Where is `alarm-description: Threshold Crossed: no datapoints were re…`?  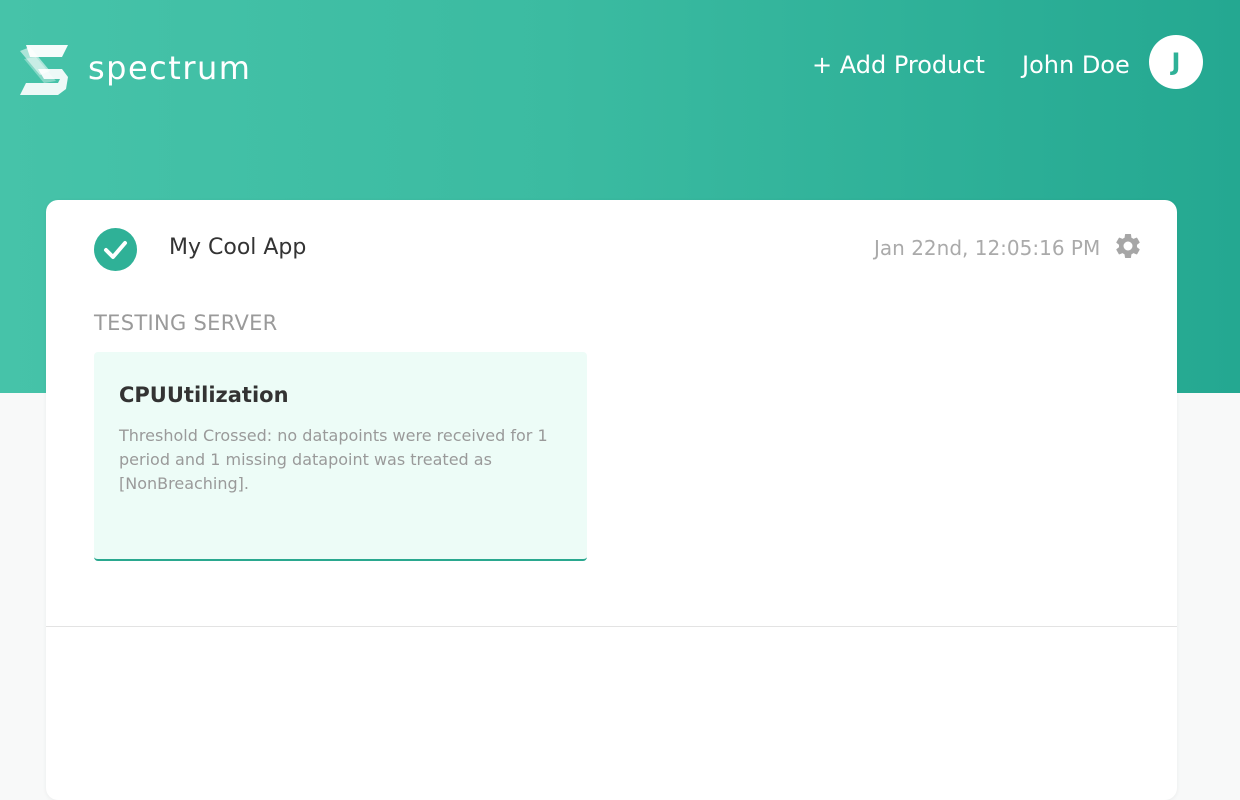
alarm-description: Threshold Crossed: no datapoints were re… is located at coordinates (333, 459).